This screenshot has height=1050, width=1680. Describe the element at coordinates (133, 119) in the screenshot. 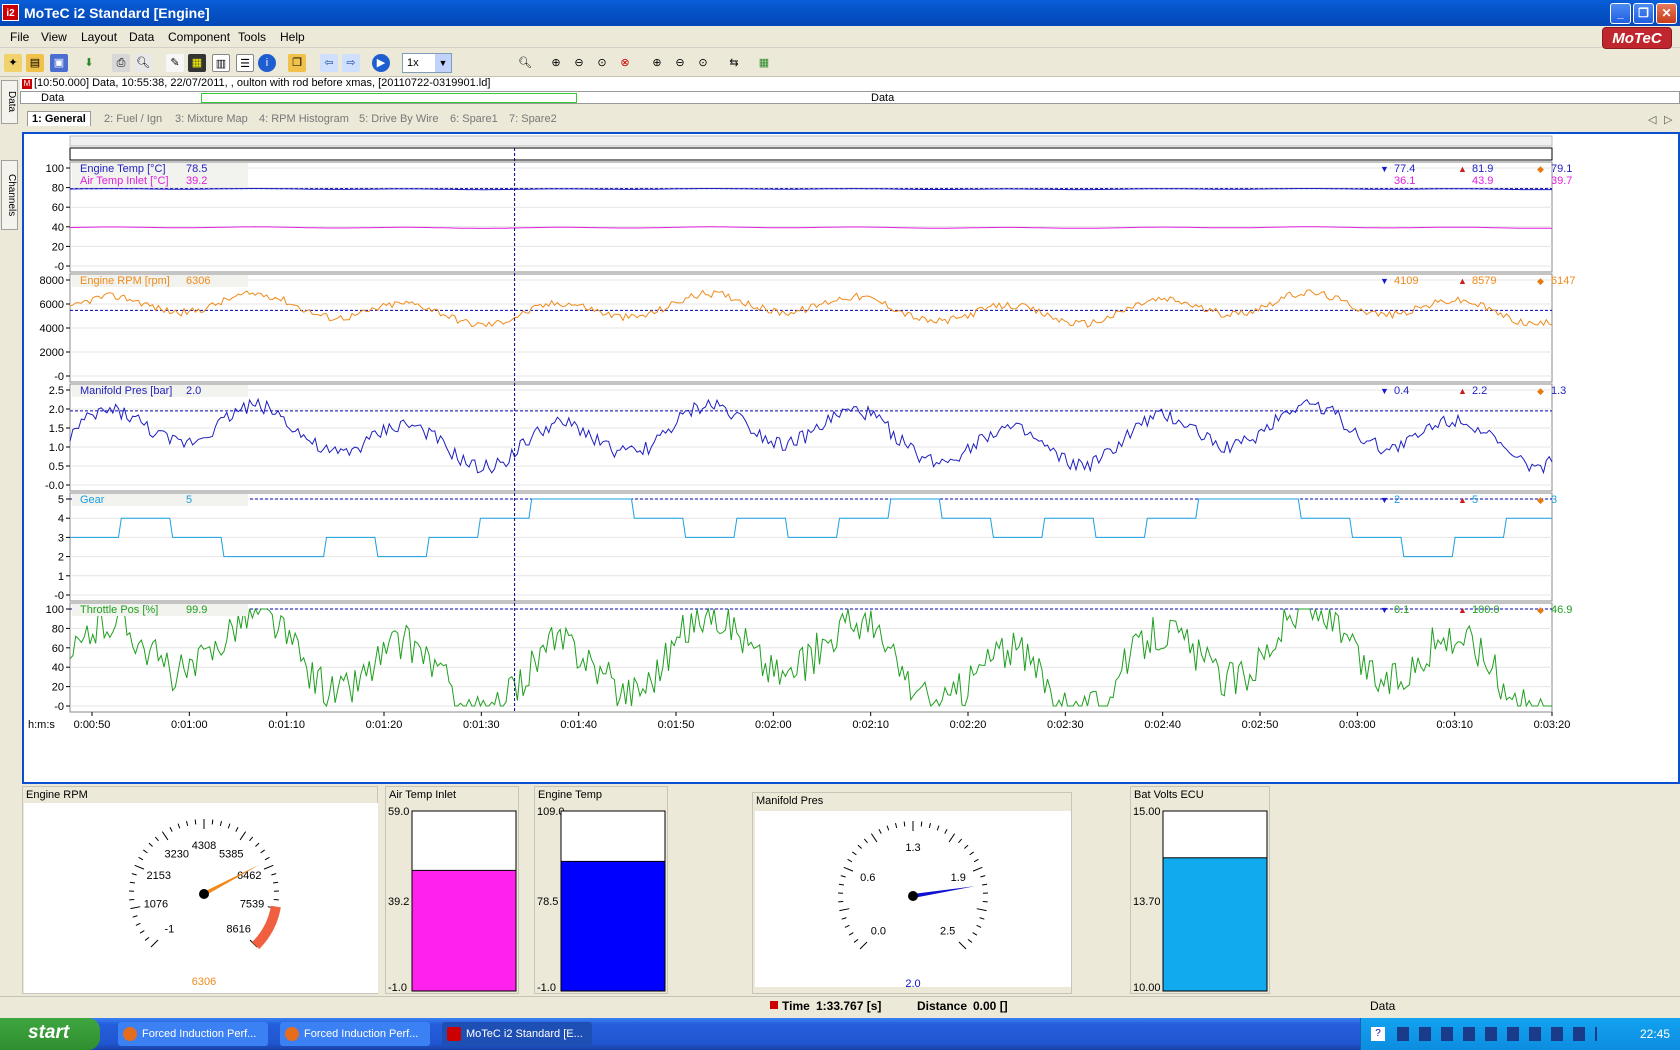

I see `tab-fuel-ign: 2: Fuel / Ign` at that location.